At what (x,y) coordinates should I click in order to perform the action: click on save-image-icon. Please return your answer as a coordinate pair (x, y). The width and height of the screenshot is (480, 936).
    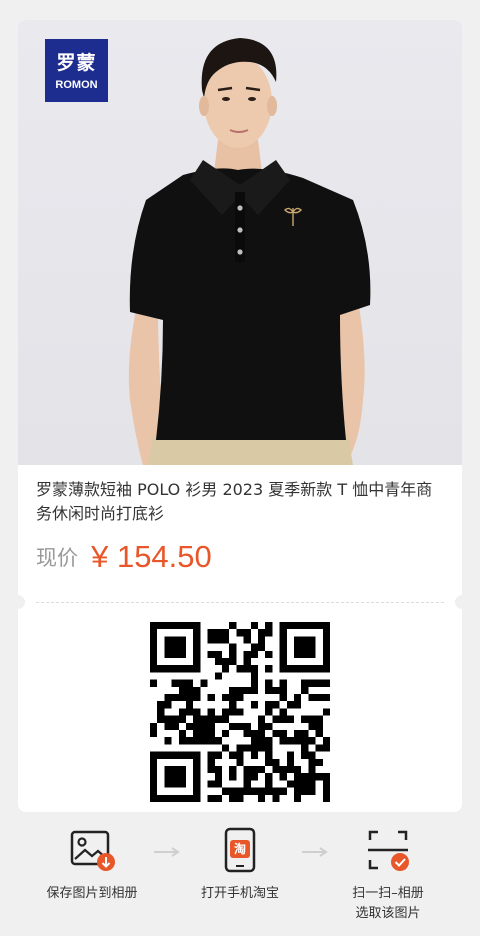
    Looking at the image, I should click on (92, 850).